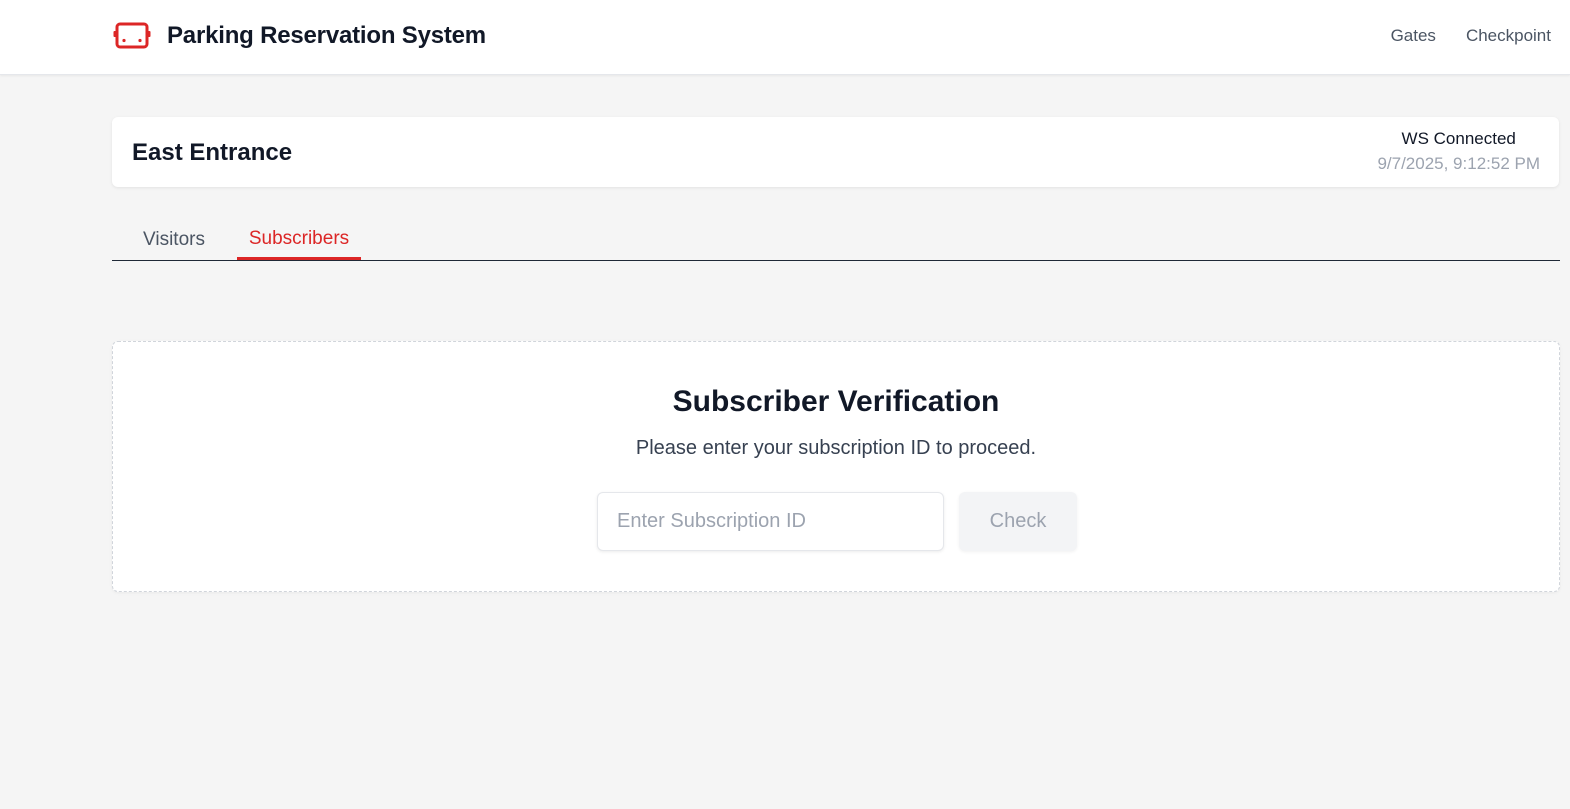 Image resolution: width=1570 pixels, height=809 pixels. I want to click on gate-name: East Entrance, so click(212, 152).